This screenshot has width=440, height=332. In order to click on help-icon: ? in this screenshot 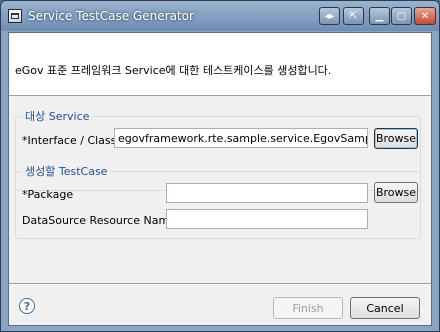, I will do `click(27, 306)`.